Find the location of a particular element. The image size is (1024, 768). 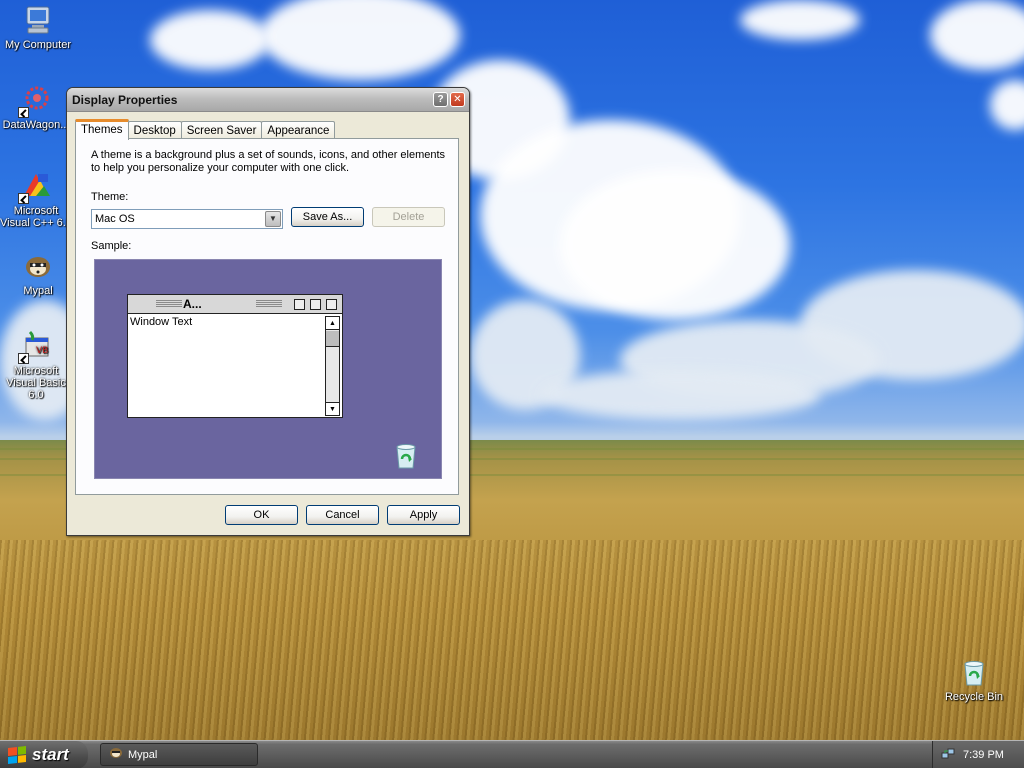

apply-button: Apply is located at coordinates (423, 515).